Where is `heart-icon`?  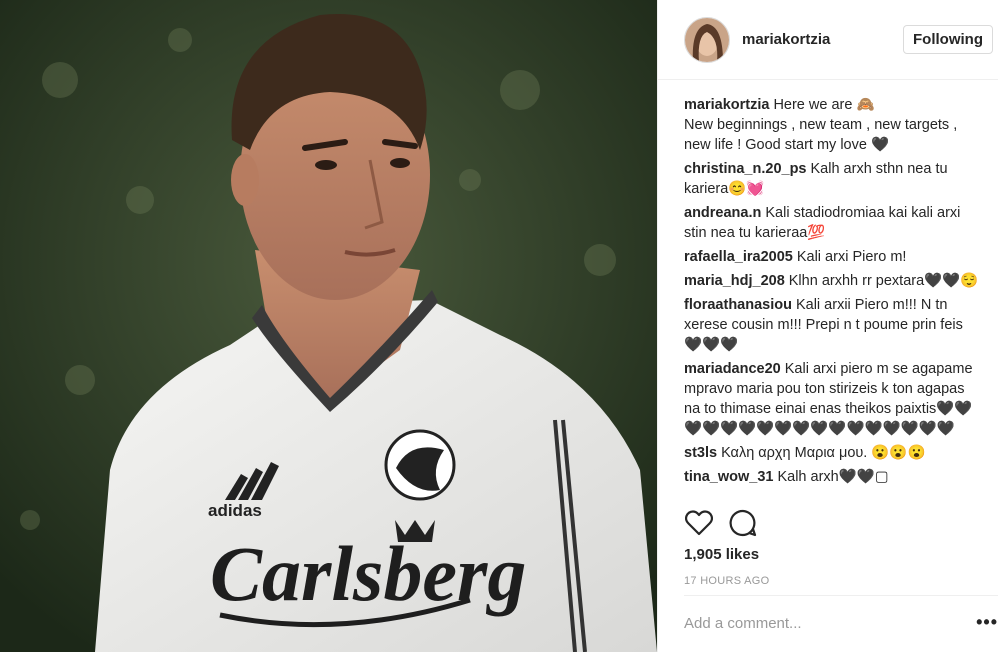
heart-icon is located at coordinates (699, 523).